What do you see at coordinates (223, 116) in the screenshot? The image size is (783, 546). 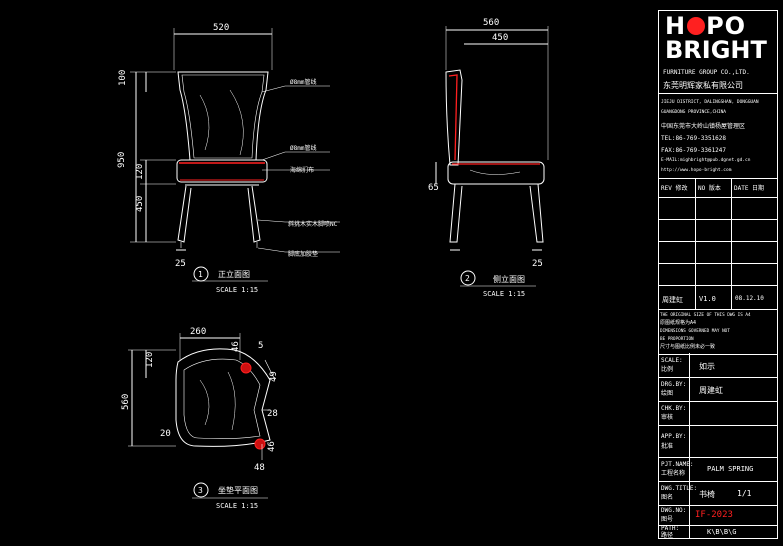 I see `front-backrest` at bounding box center [223, 116].